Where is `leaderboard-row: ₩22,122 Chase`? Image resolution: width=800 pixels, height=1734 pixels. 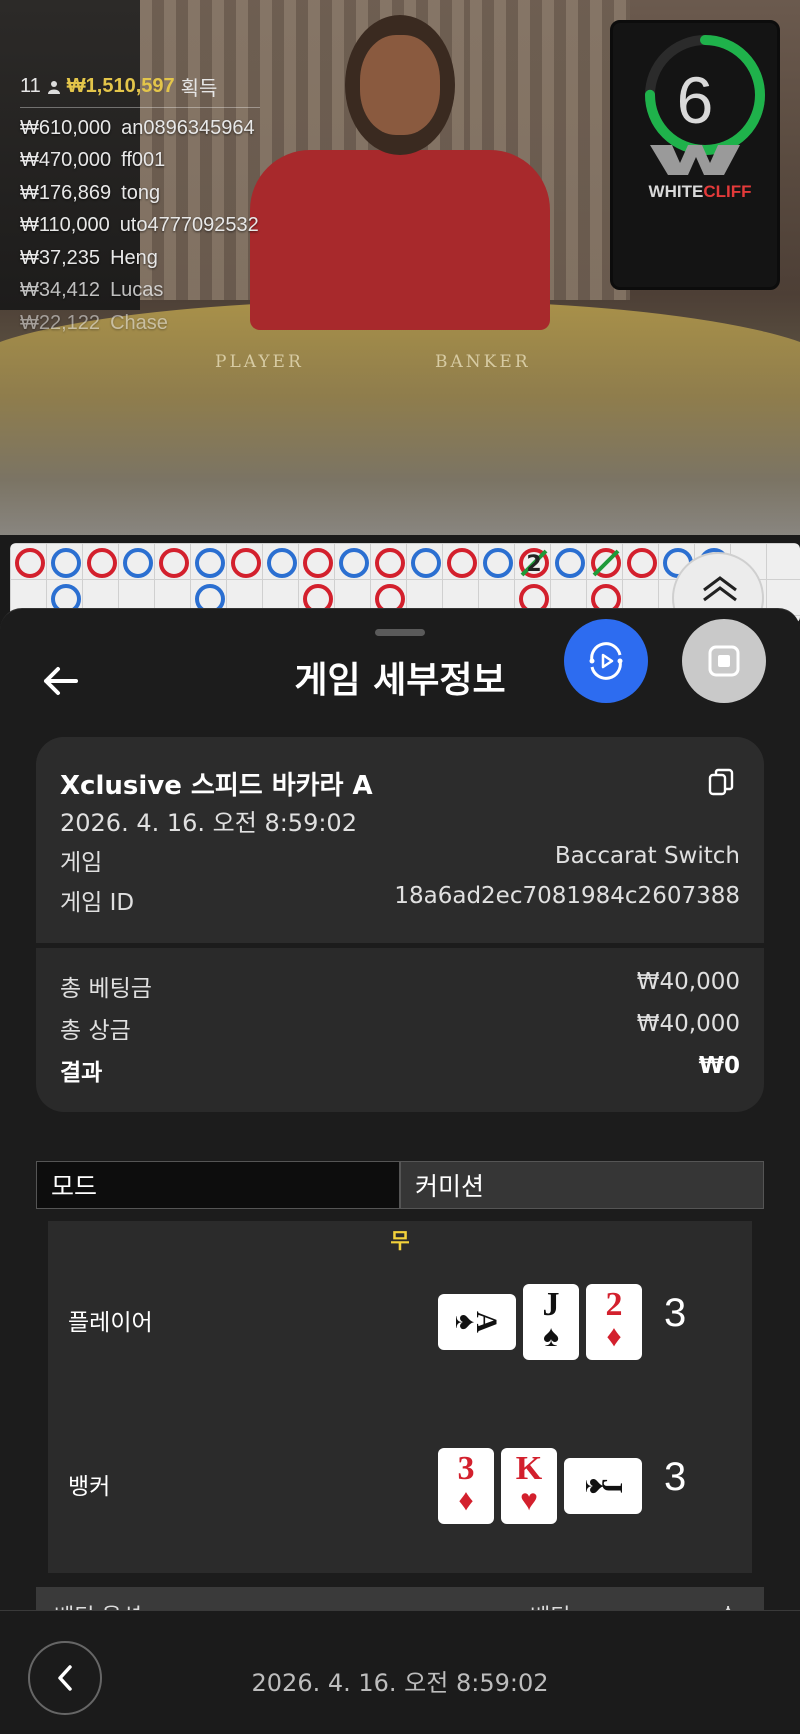 leaderboard-row: ₩22,122 Chase is located at coordinates (140, 323).